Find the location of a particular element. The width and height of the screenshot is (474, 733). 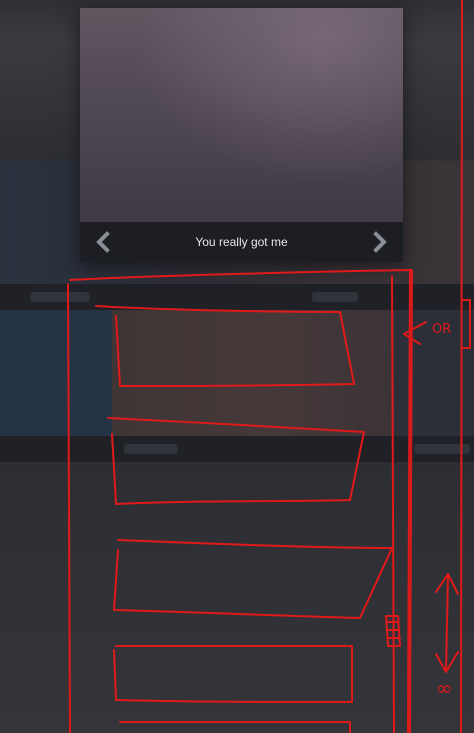

prev-button is located at coordinates (104, 242).